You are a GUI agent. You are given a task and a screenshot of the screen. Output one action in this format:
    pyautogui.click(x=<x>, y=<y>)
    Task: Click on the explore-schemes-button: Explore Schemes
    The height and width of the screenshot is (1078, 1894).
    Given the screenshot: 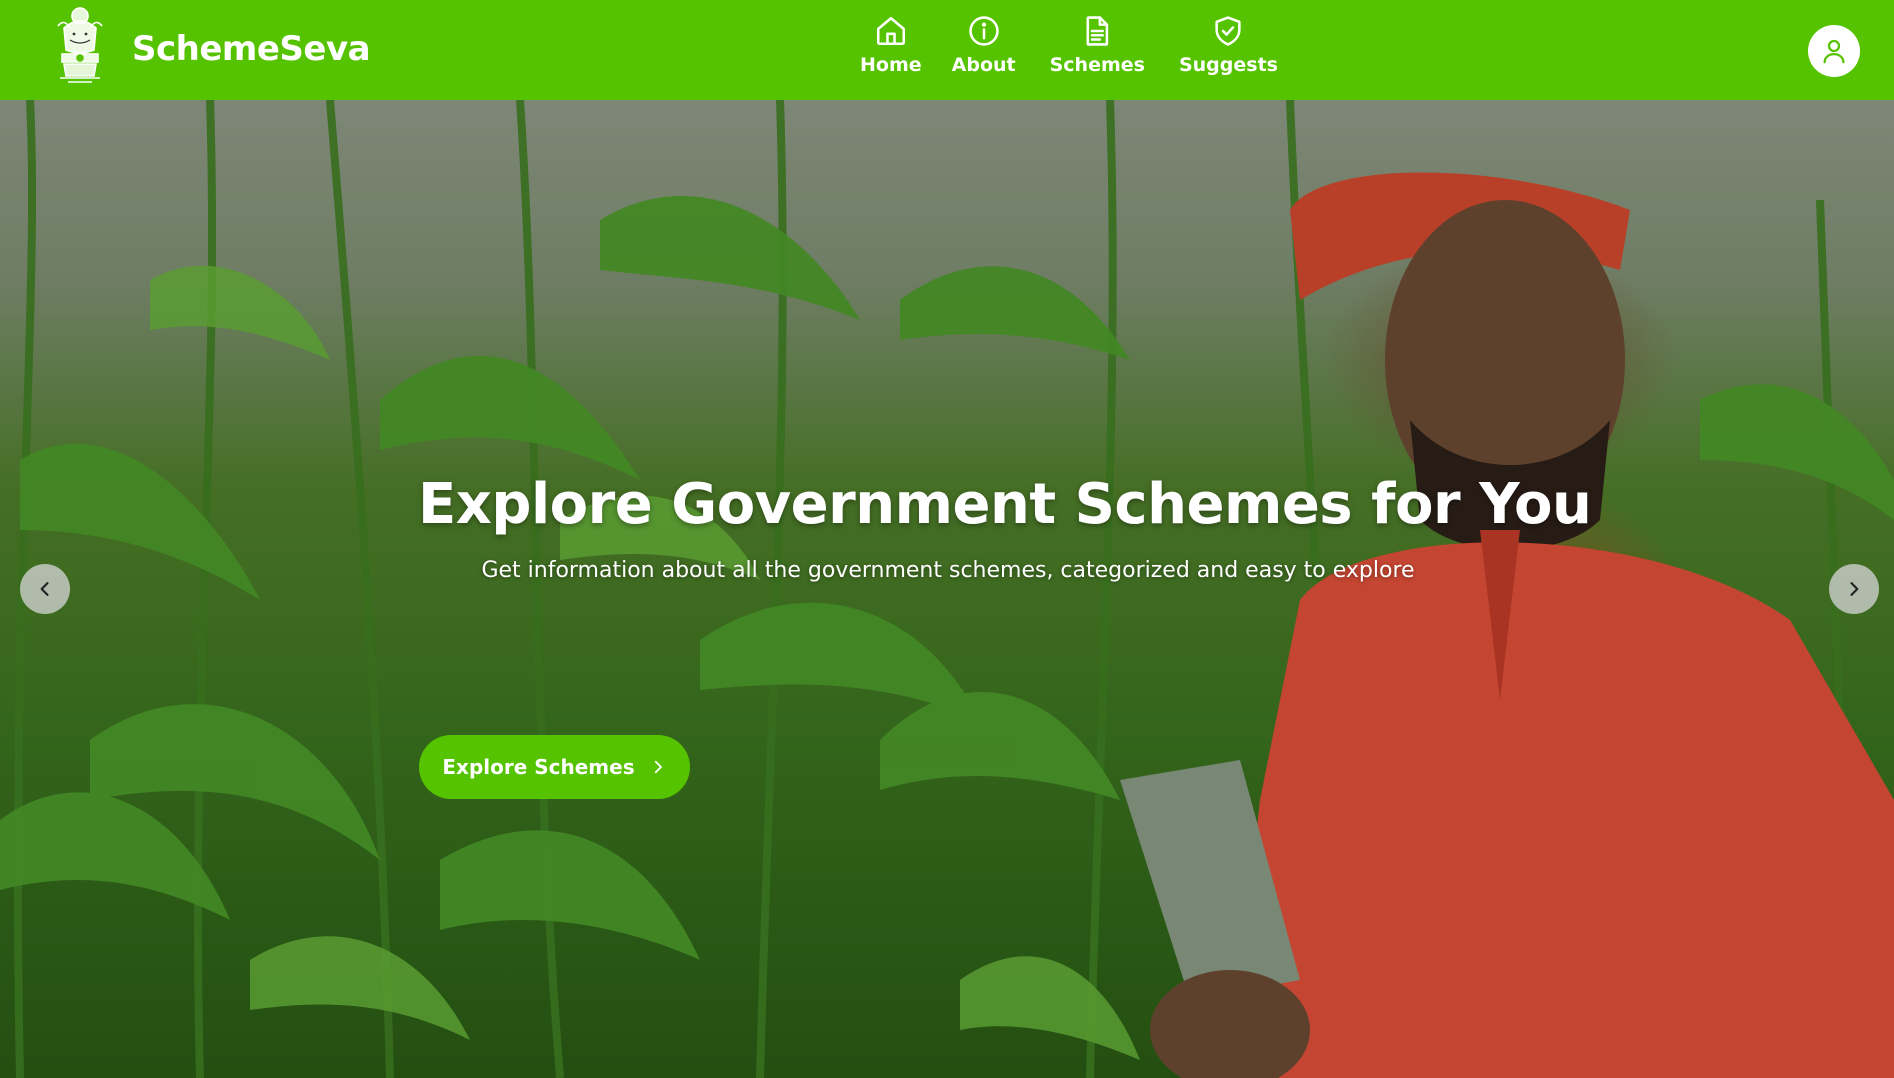 What is the action you would take?
    pyautogui.click(x=554, y=767)
    